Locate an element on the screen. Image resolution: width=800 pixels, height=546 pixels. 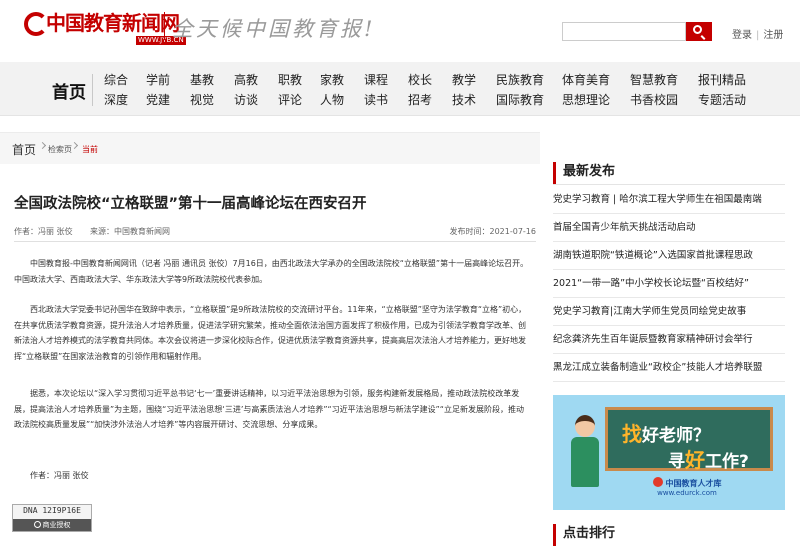
nav-item: 民族教育 is located at coordinates (520, 80).